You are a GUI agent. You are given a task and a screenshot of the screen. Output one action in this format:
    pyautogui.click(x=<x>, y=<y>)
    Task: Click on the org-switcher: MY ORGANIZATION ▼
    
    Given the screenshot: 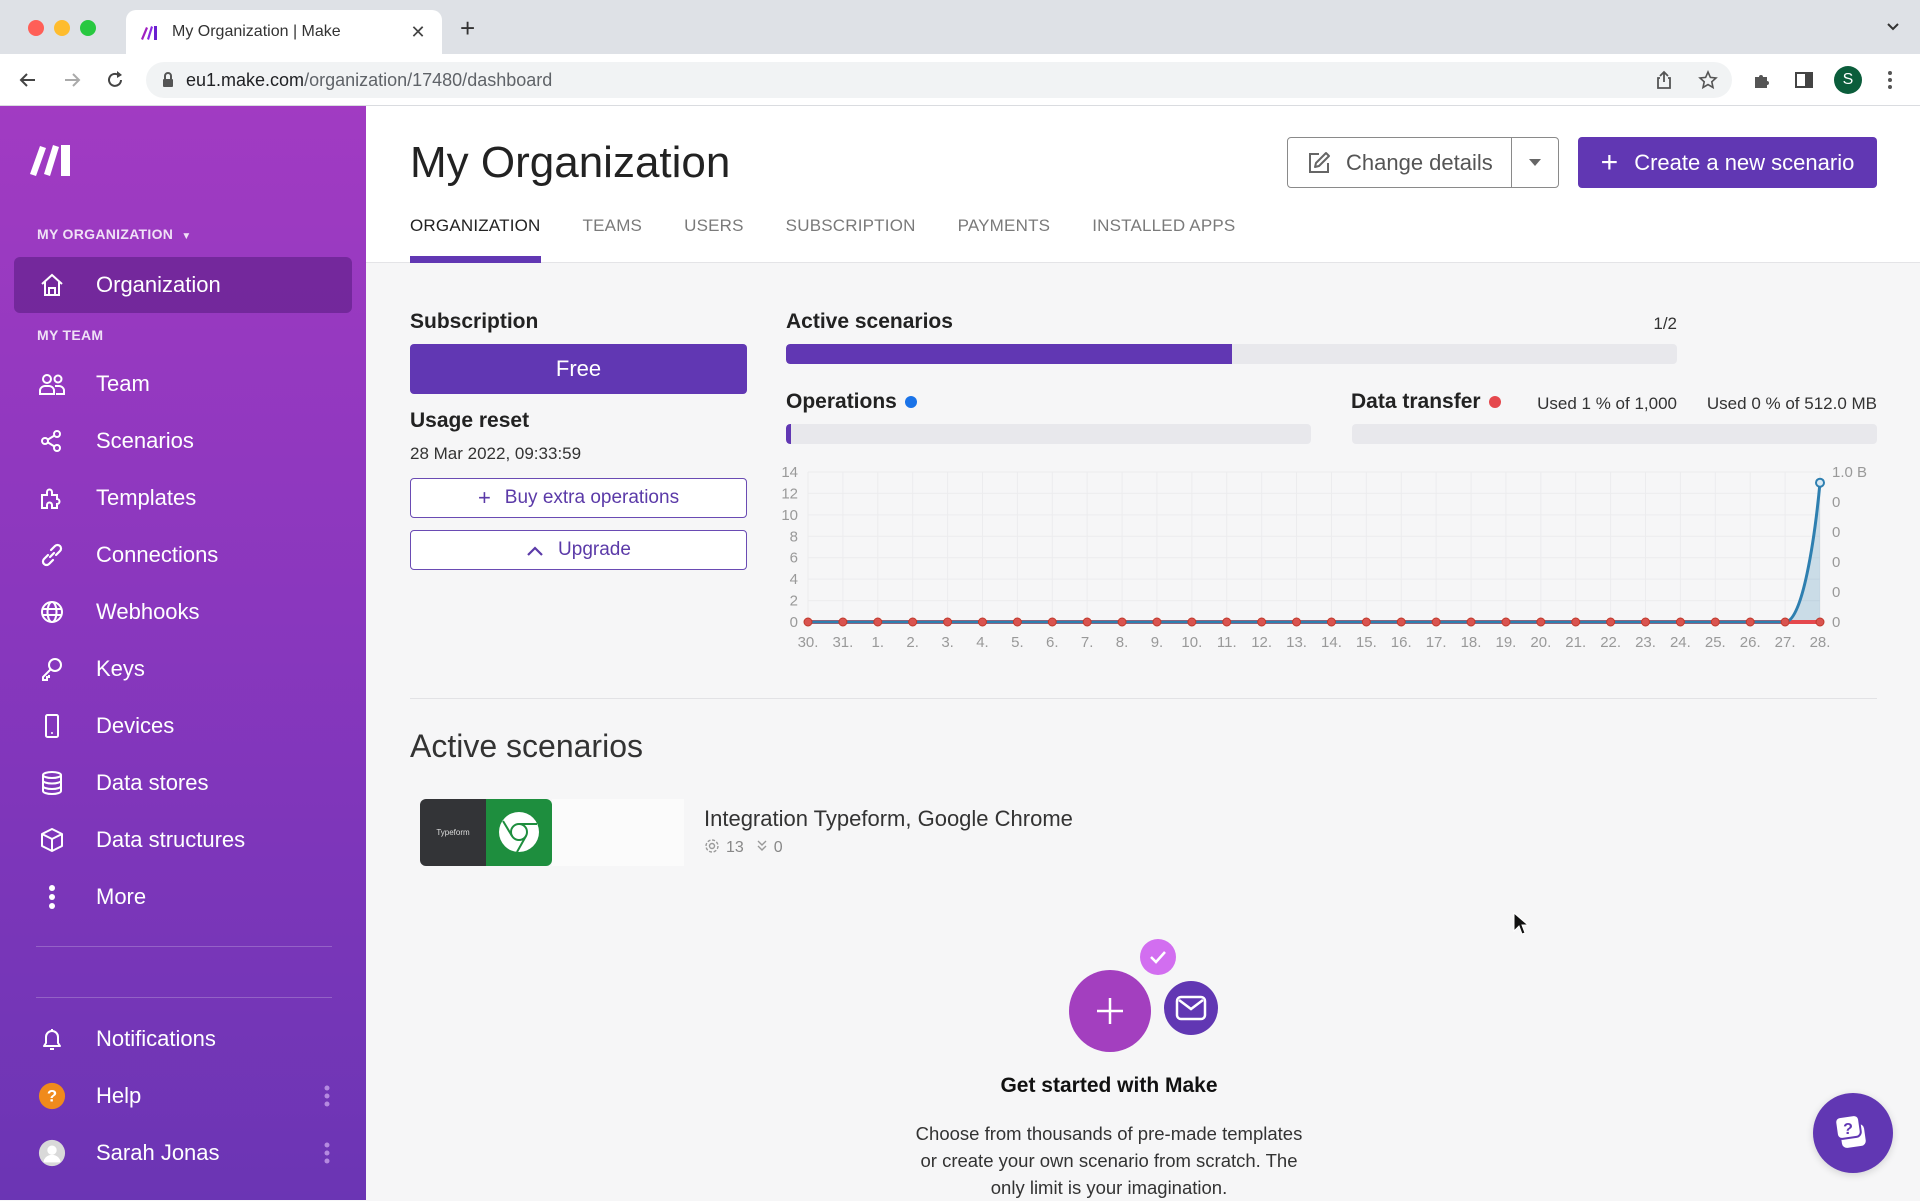 What is the action you would take?
    pyautogui.click(x=114, y=234)
    